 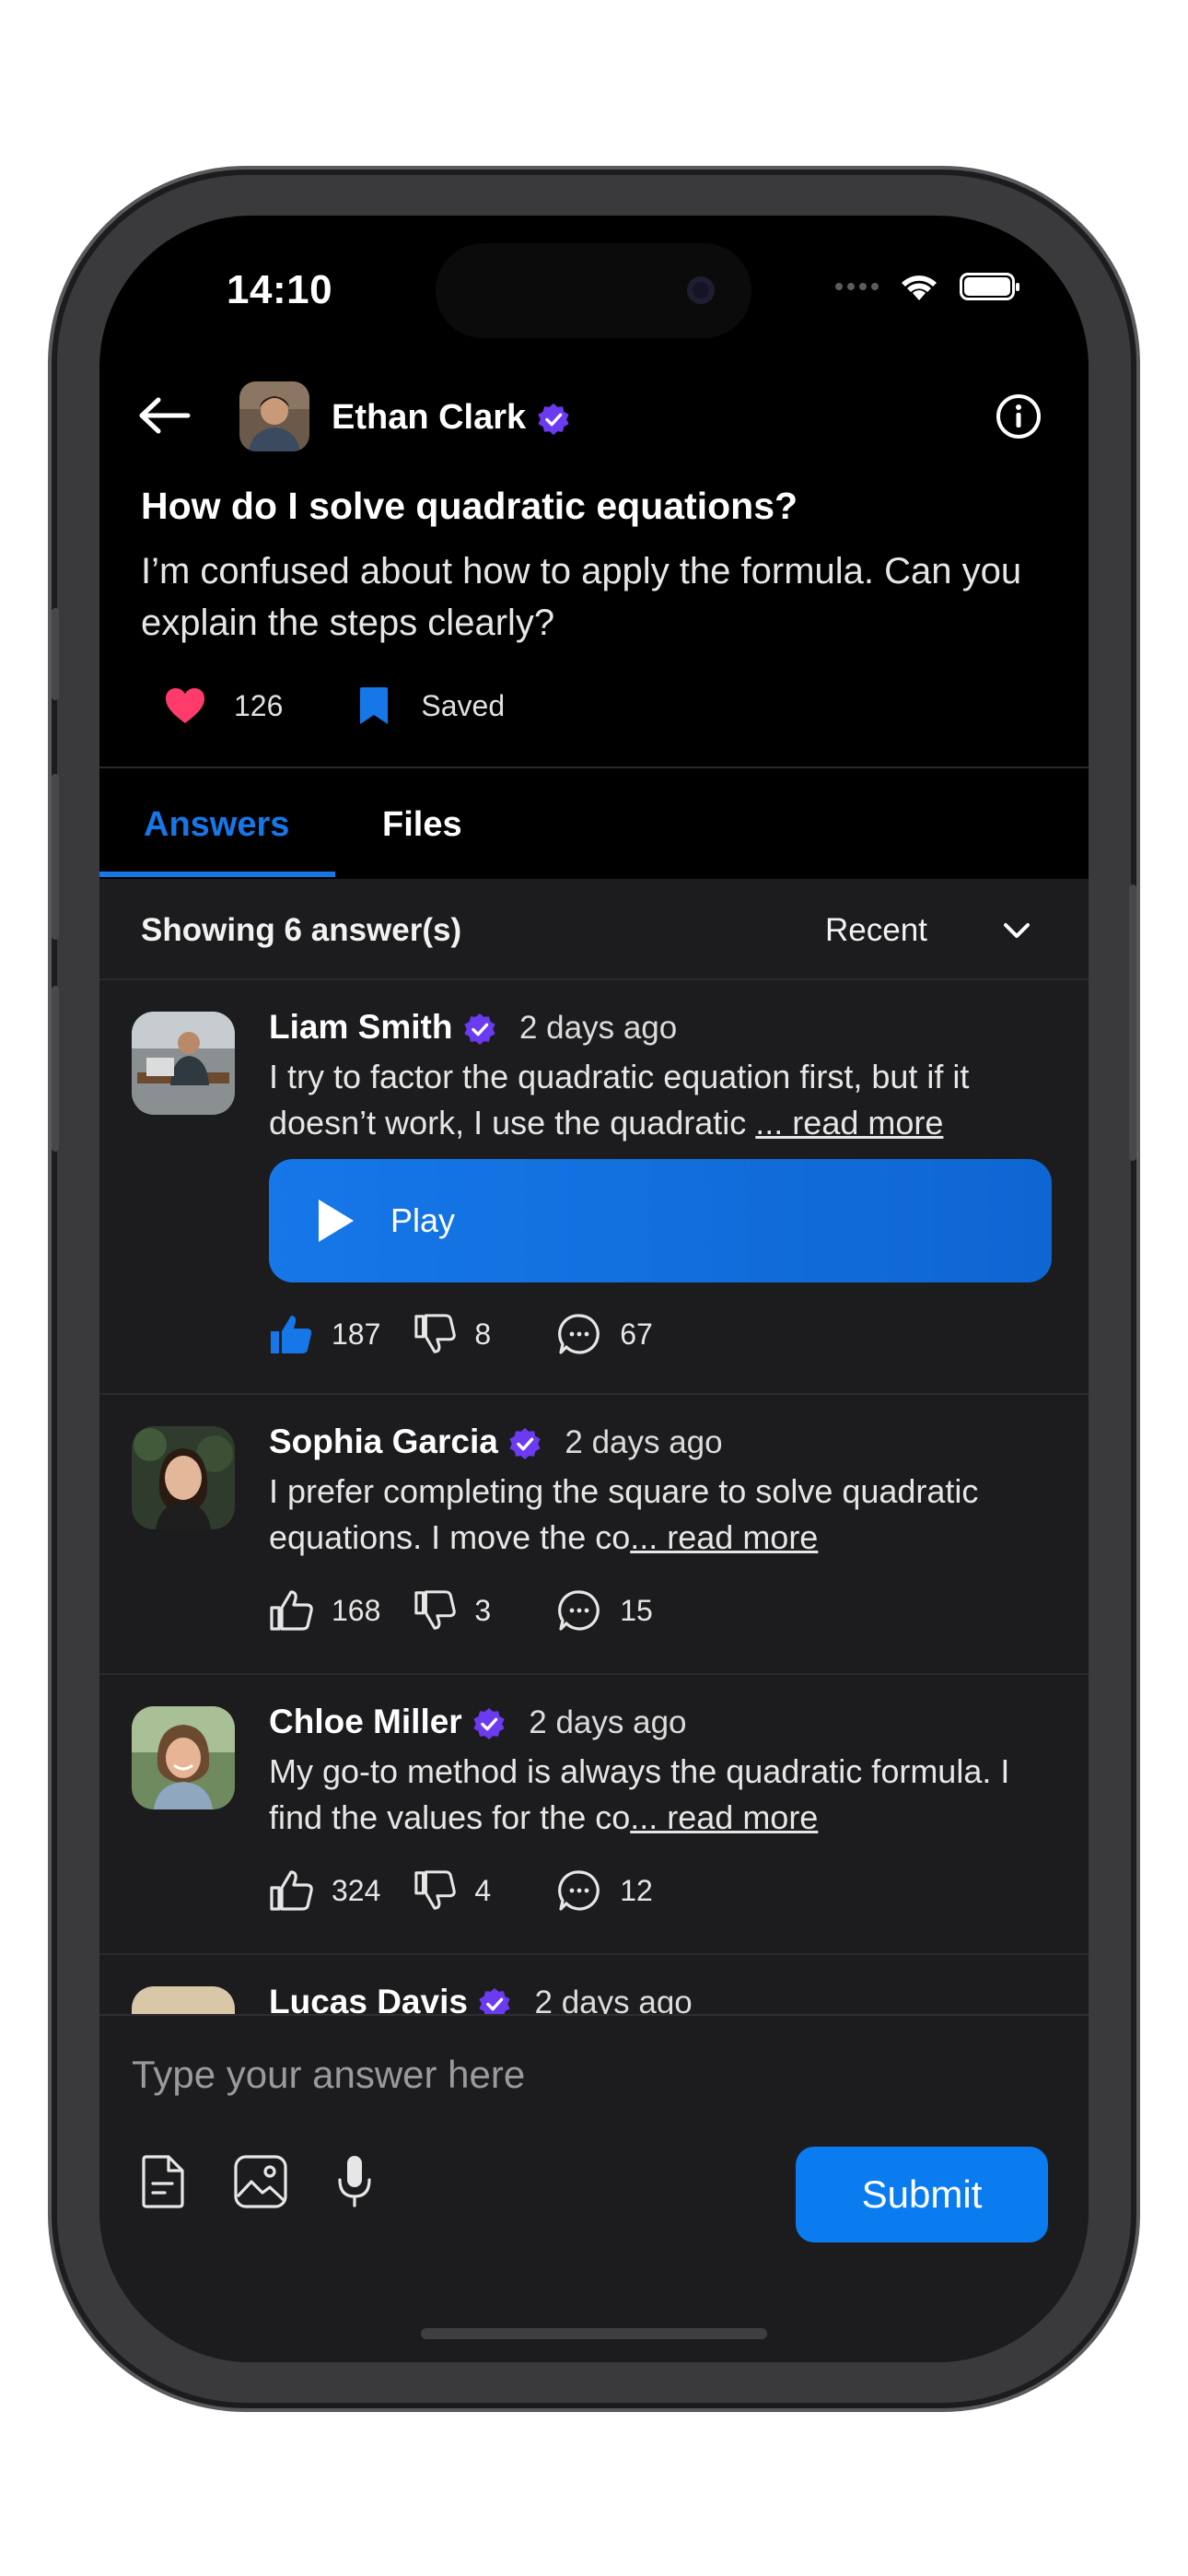 What do you see at coordinates (922, 2194) in the screenshot?
I see `submit-button: Submit` at bounding box center [922, 2194].